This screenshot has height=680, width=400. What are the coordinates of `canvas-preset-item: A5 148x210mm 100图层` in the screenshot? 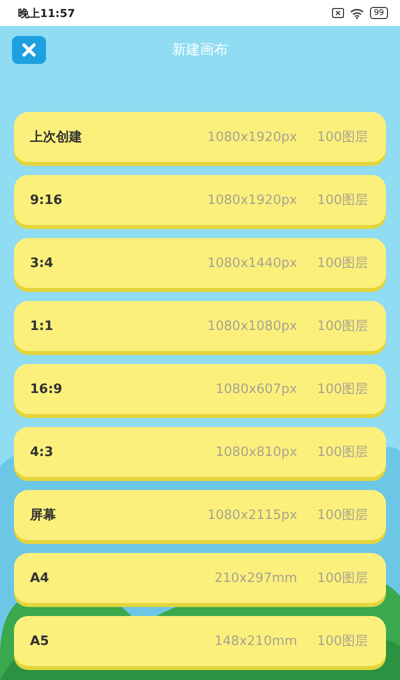 It's located at (200, 641).